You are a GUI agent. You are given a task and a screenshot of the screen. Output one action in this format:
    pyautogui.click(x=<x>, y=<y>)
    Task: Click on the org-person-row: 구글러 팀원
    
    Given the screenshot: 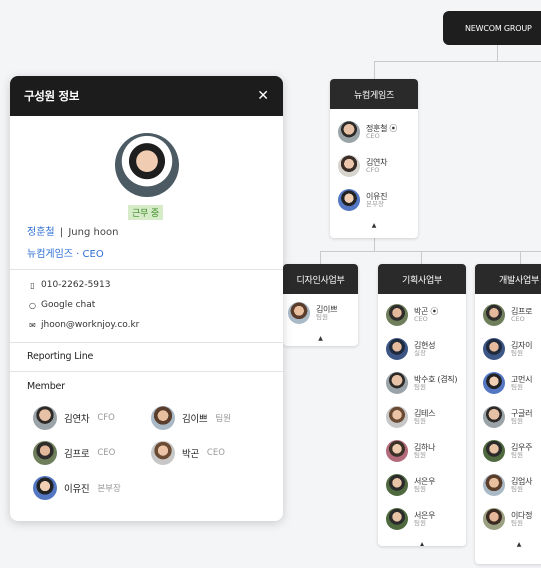 What is the action you would take?
    pyautogui.click(x=508, y=417)
    